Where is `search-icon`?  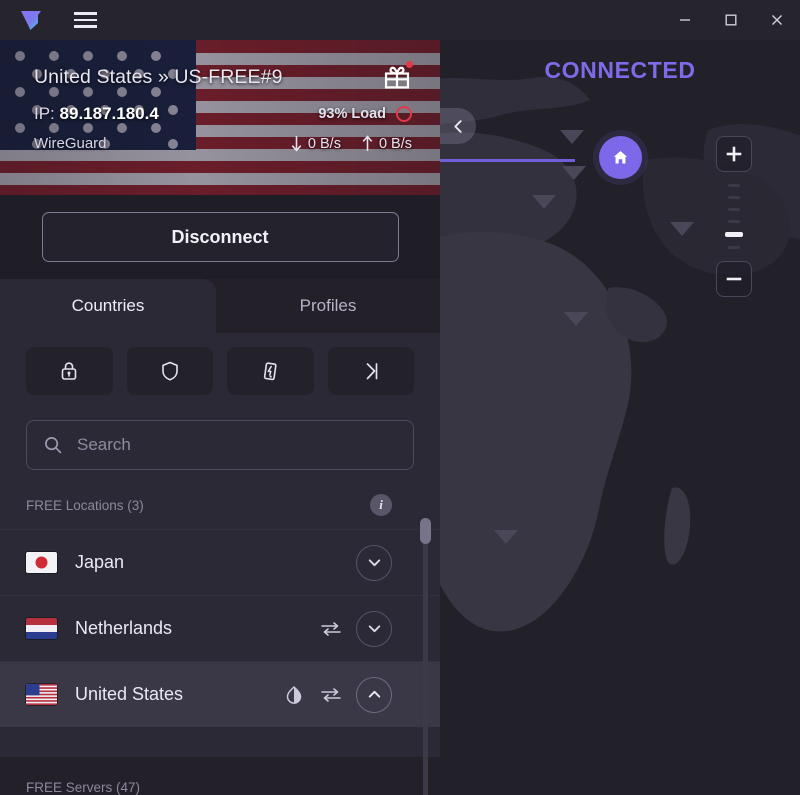 search-icon is located at coordinates (53, 445).